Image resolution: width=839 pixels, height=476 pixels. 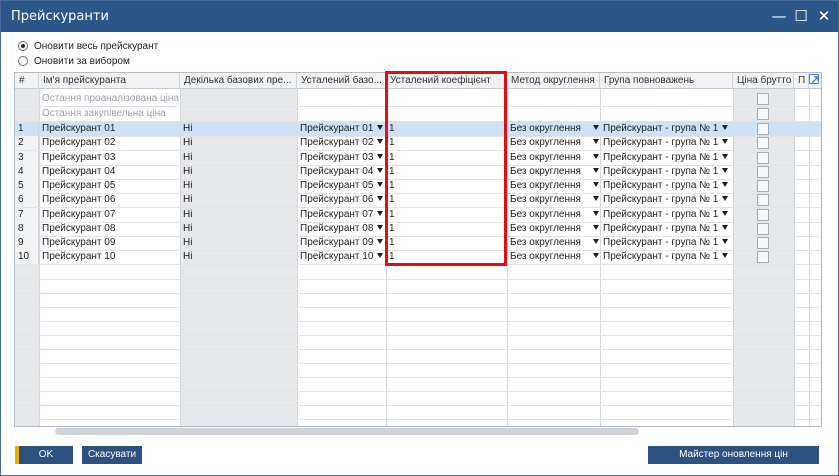 I want to click on default-base-cell: Прейскурант 09, so click(x=341, y=243).